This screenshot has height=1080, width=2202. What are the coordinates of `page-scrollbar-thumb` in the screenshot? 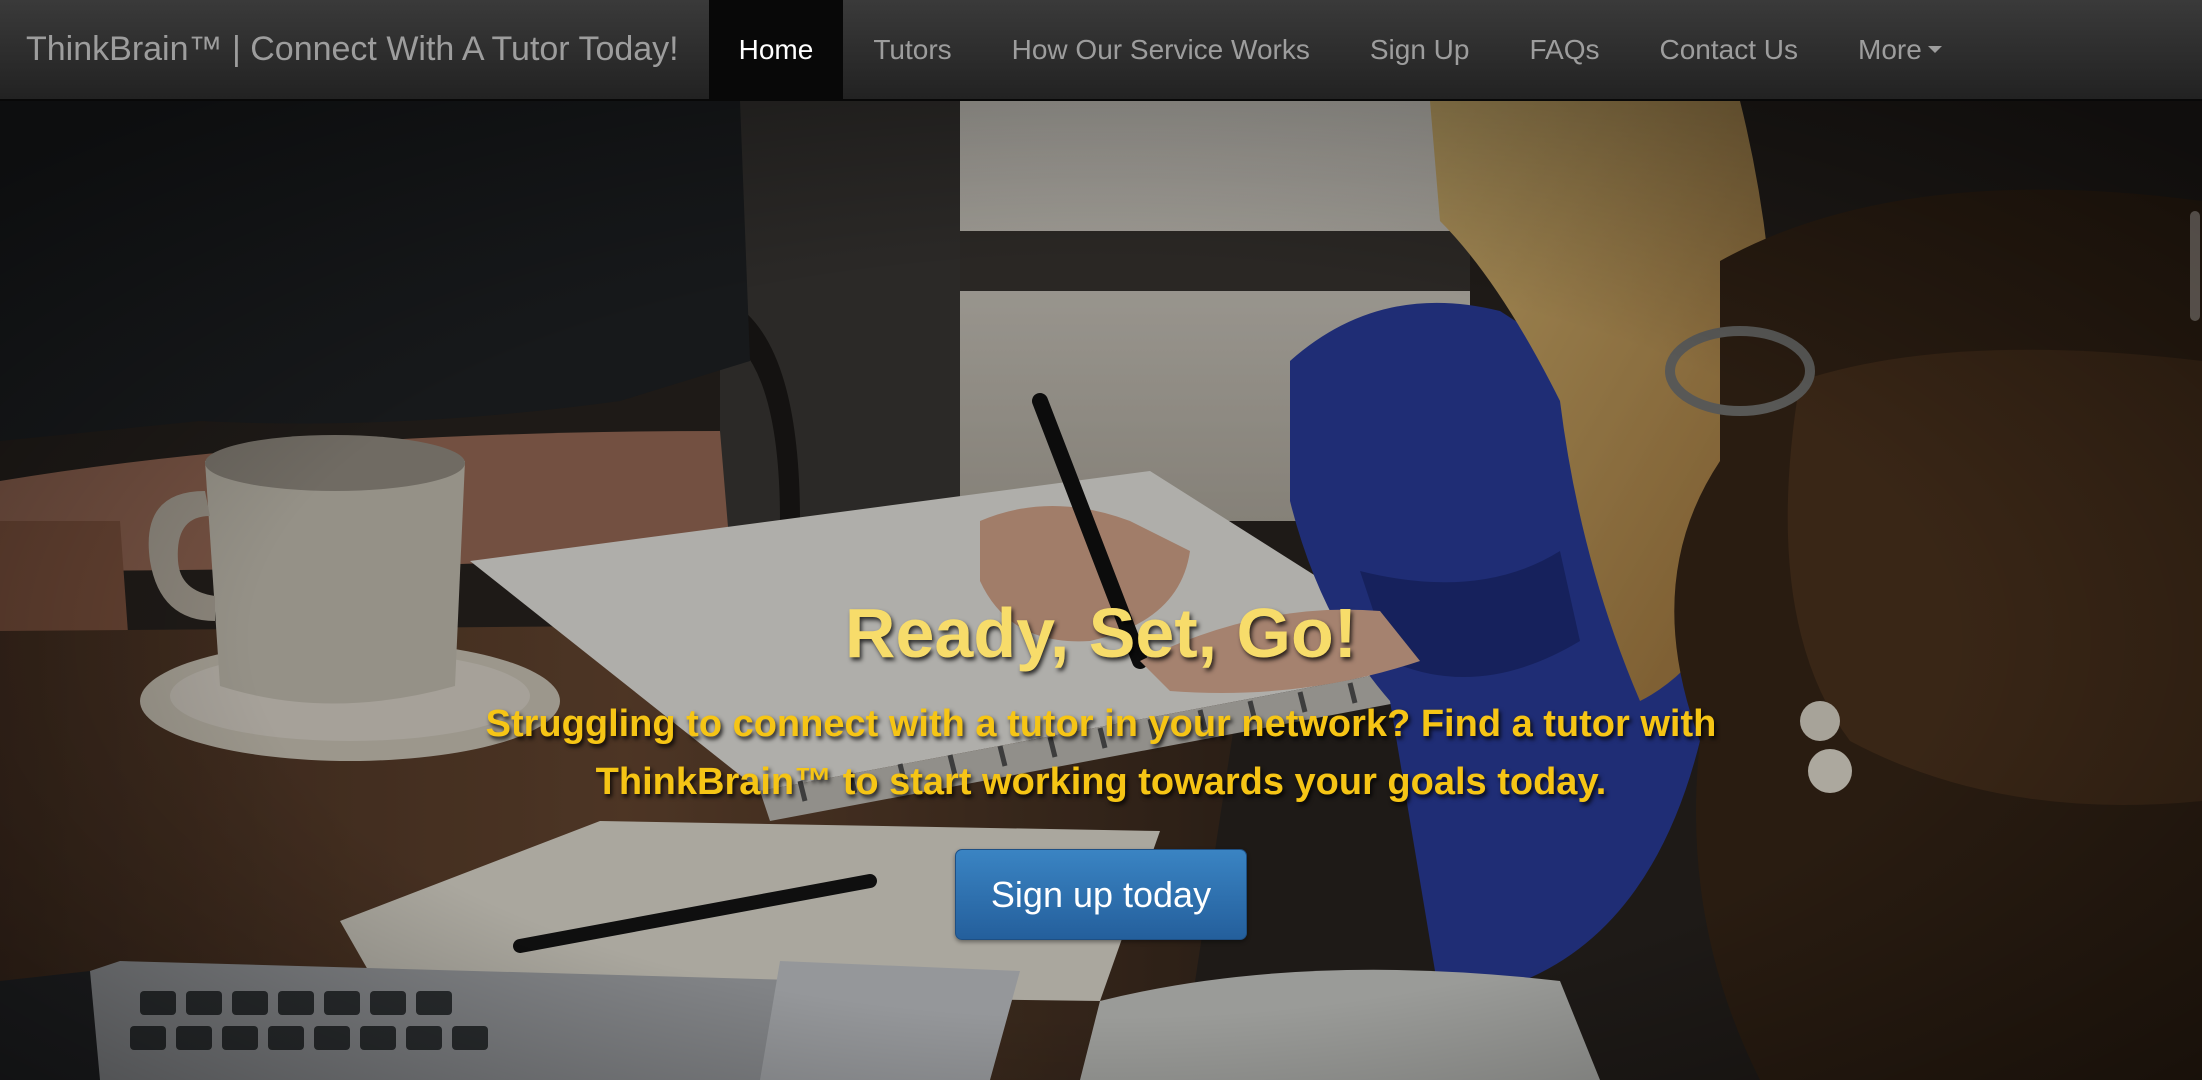 It's located at (2195, 266).